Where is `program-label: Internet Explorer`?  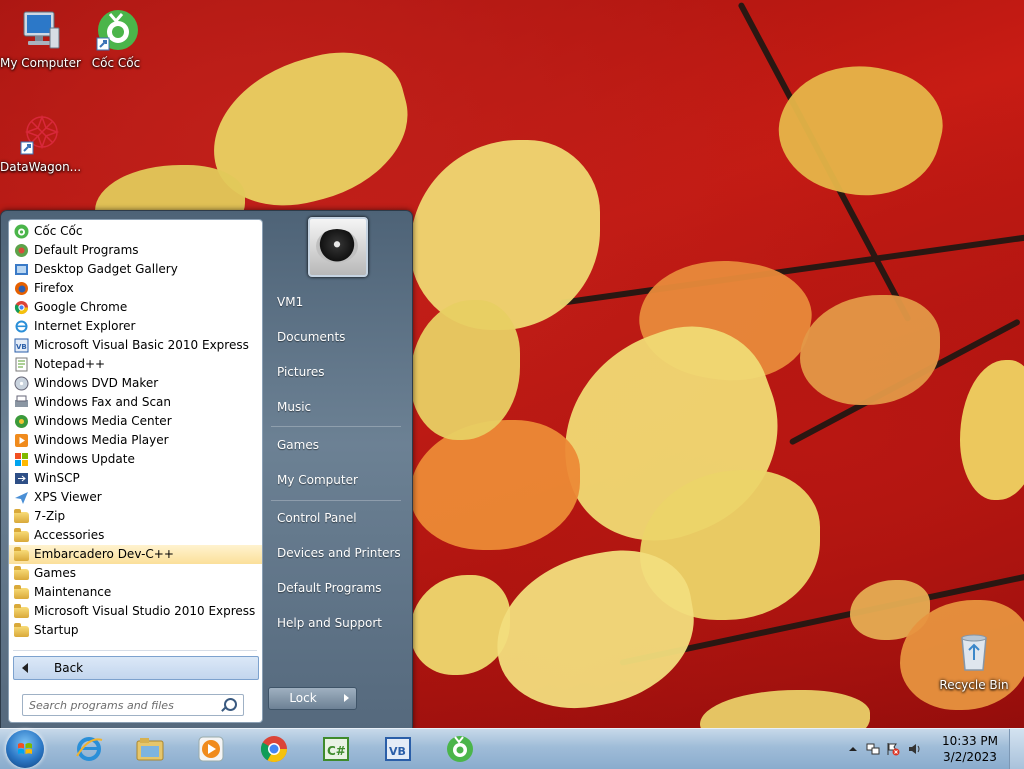 program-label: Internet Explorer is located at coordinates (85, 326).